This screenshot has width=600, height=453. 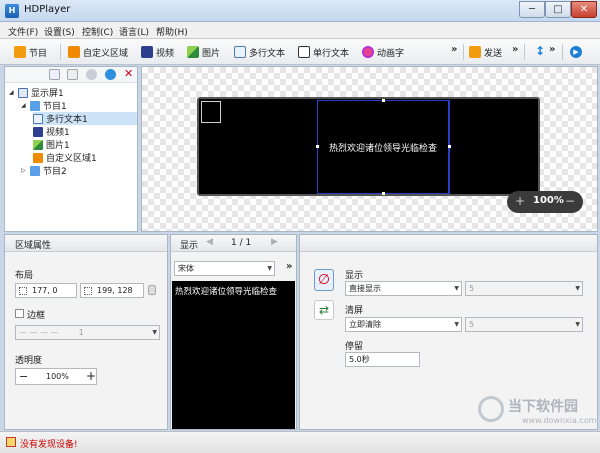 I want to click on menu-control: 控制(C), so click(x=97, y=31).